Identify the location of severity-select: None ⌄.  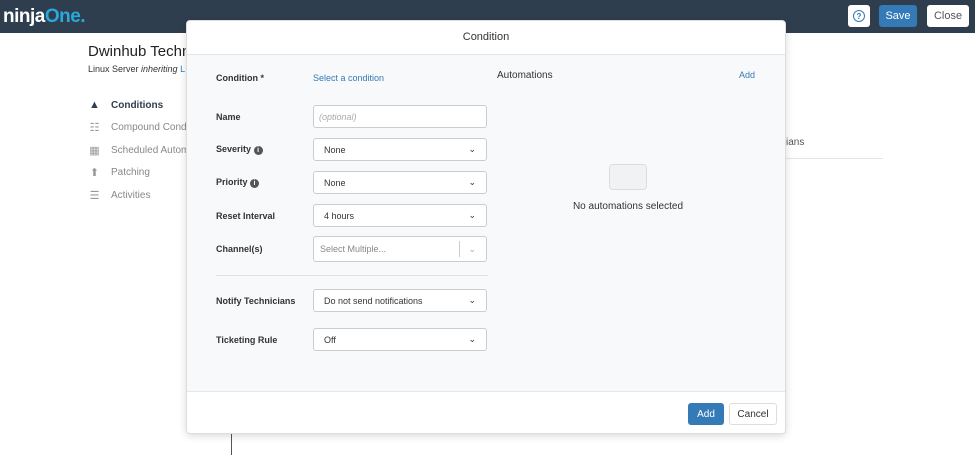
(400, 149).